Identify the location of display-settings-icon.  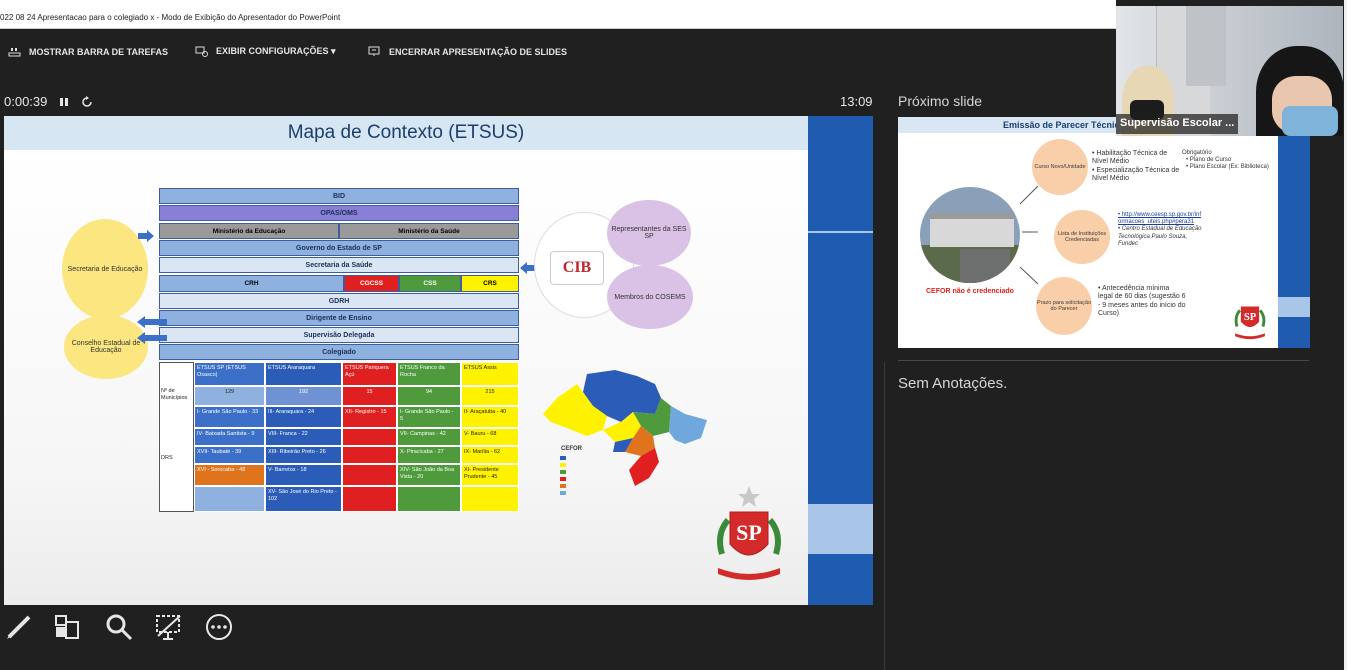
(201, 51).